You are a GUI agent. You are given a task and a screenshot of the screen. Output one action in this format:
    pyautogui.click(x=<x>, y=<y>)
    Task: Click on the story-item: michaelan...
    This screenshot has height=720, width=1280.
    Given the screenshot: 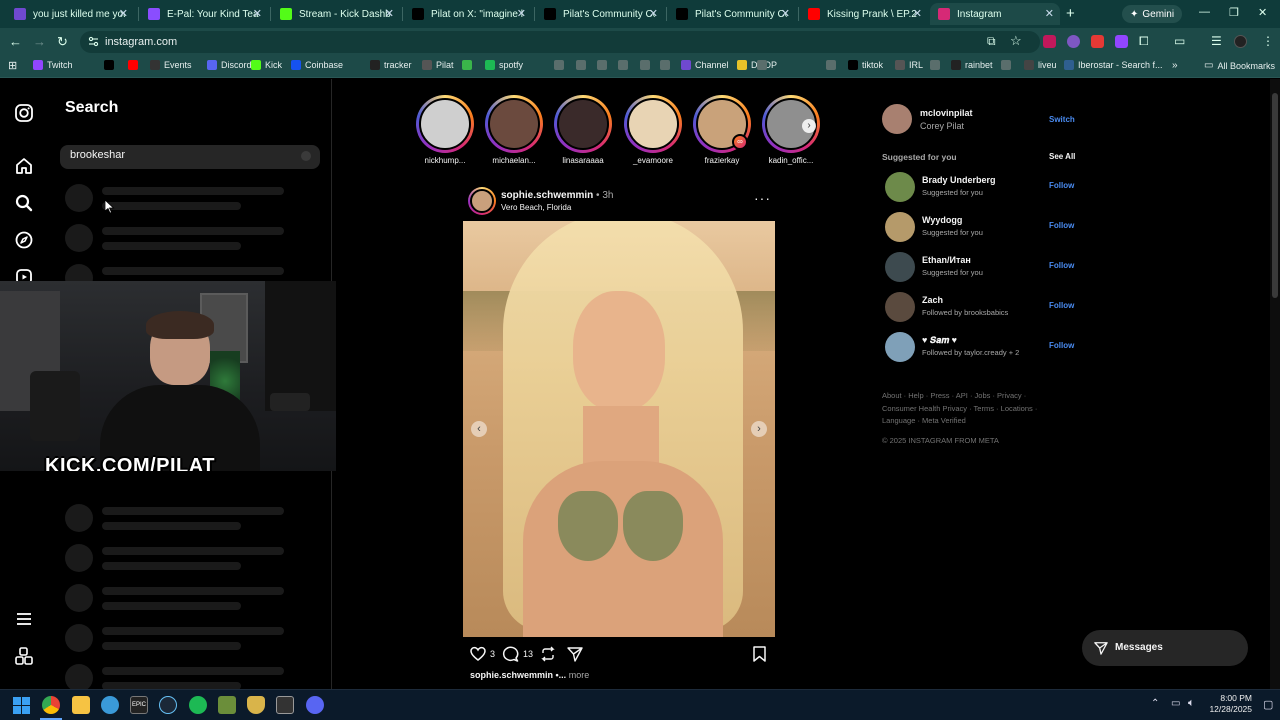 What is the action you would take?
    pyautogui.click(x=514, y=131)
    